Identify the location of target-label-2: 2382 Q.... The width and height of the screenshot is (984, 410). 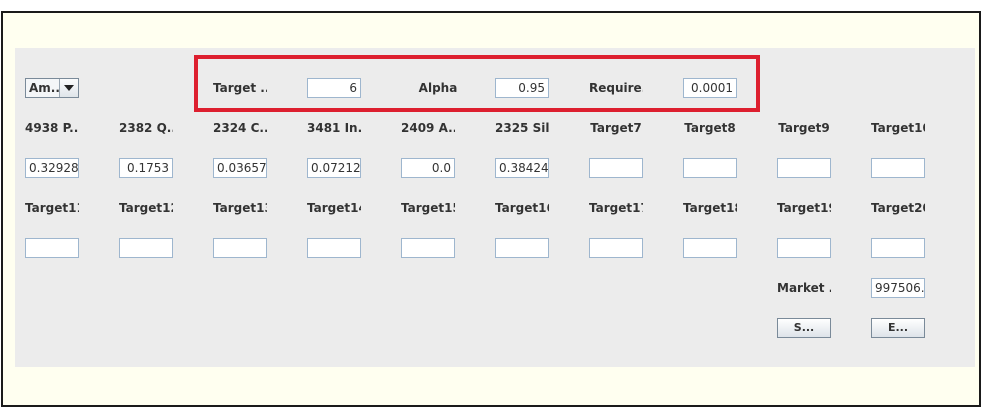
(146, 128).